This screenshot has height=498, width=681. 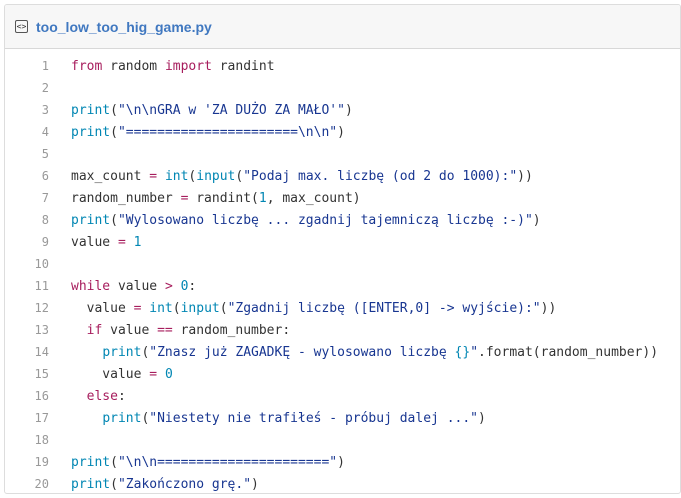 I want to click on code-token: >, so click(x=168, y=286).